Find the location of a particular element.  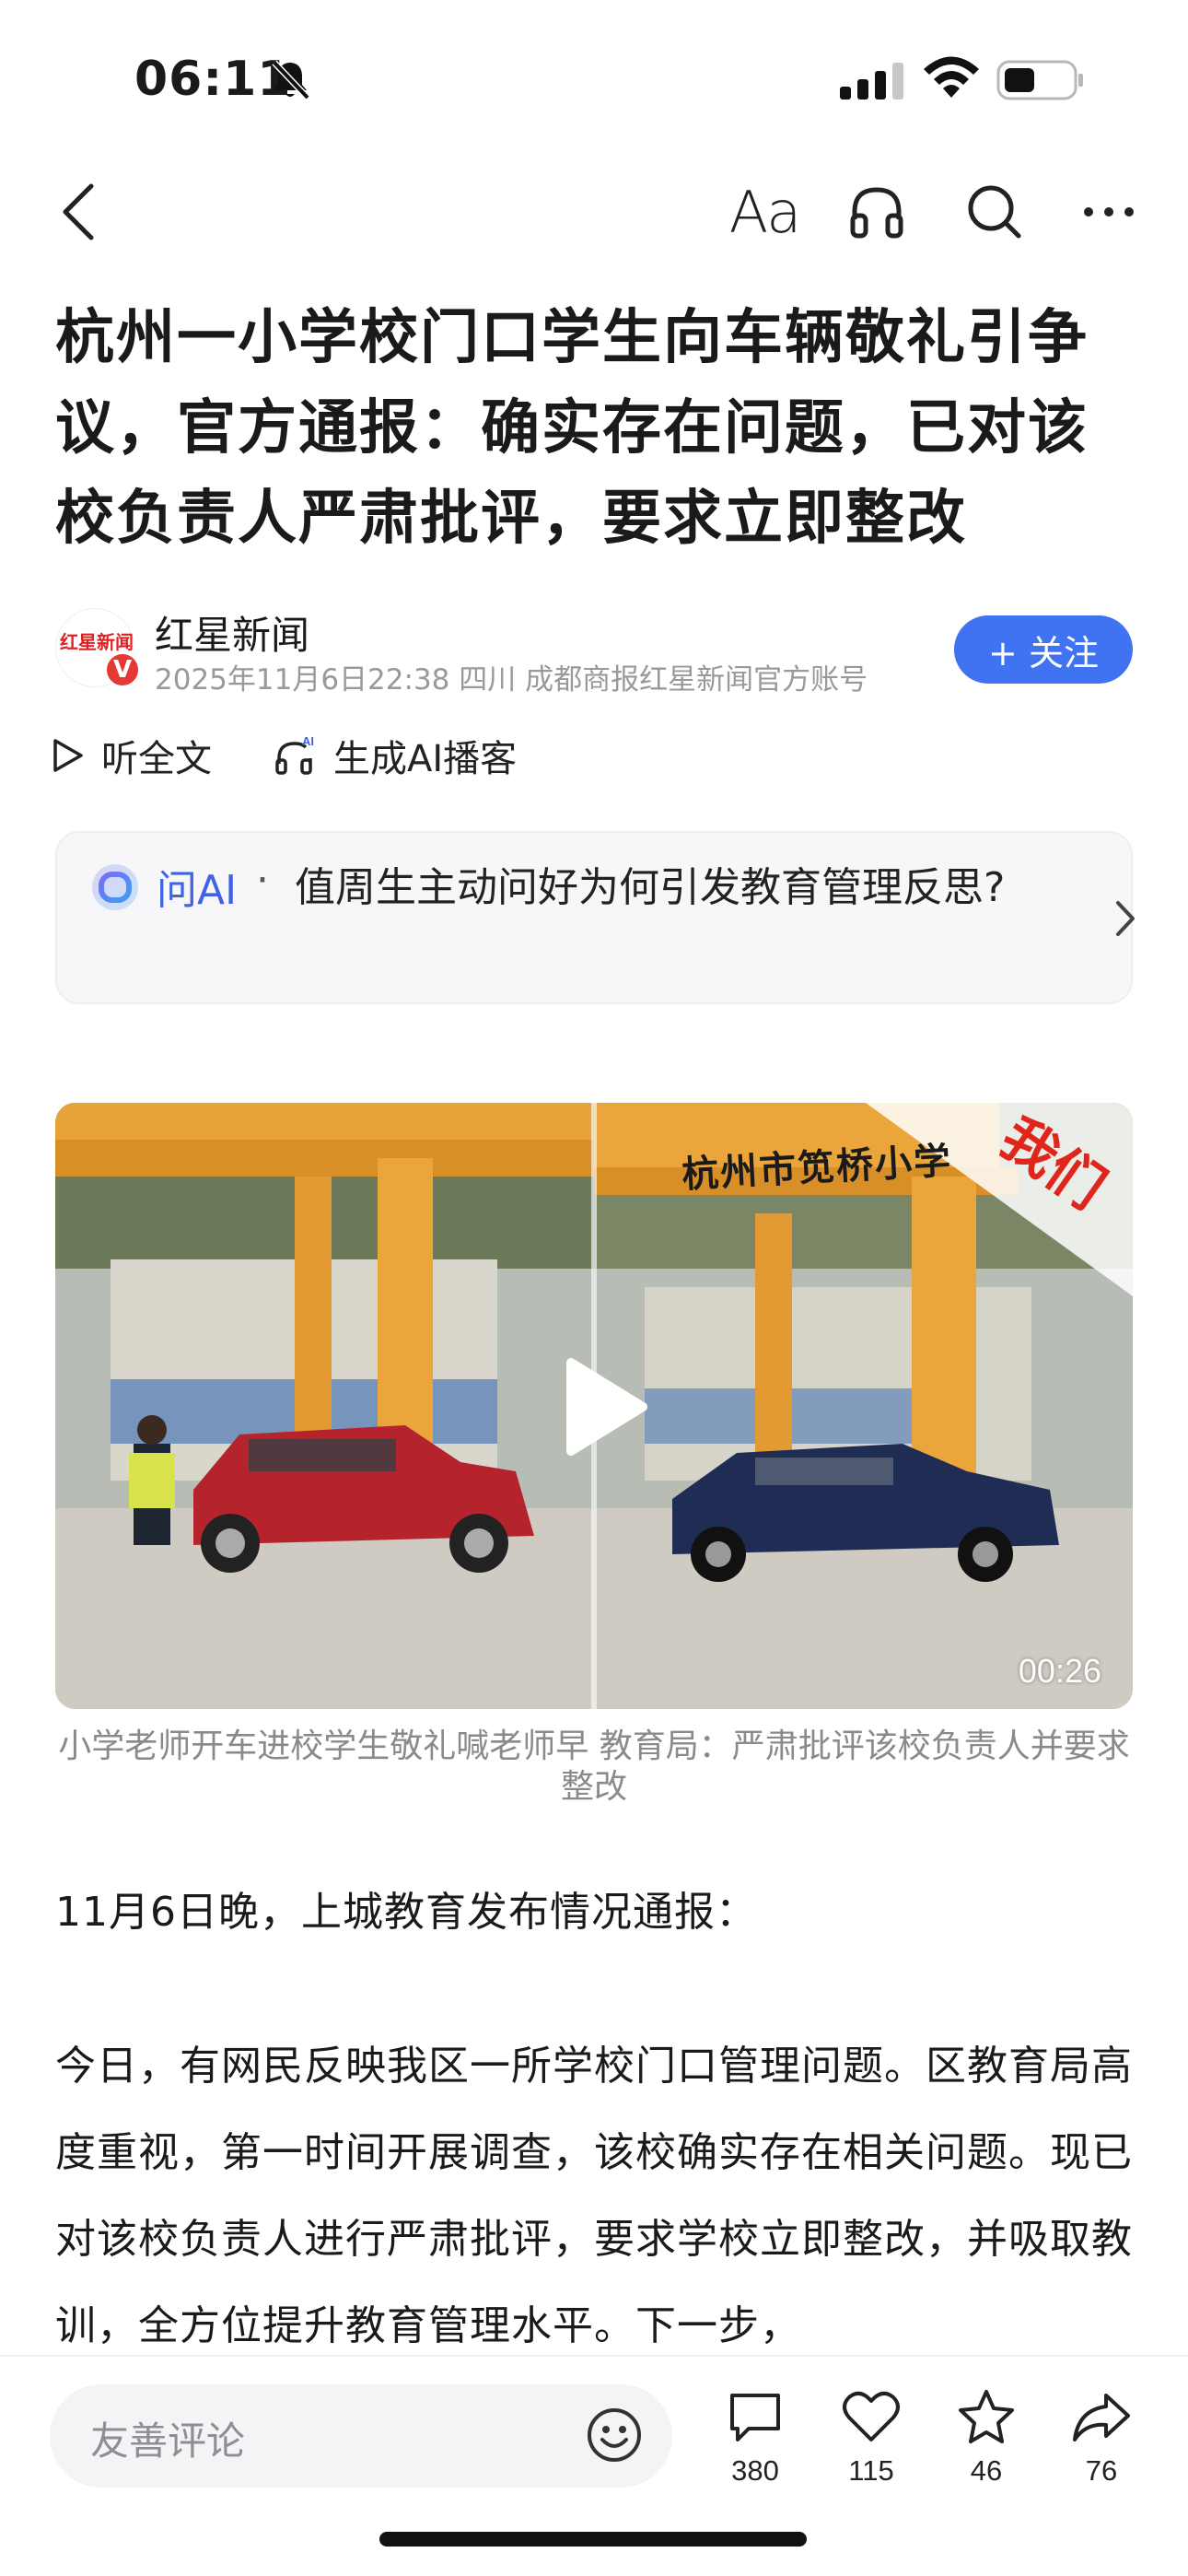

listen-full-label: 听全文 is located at coordinates (156, 759).